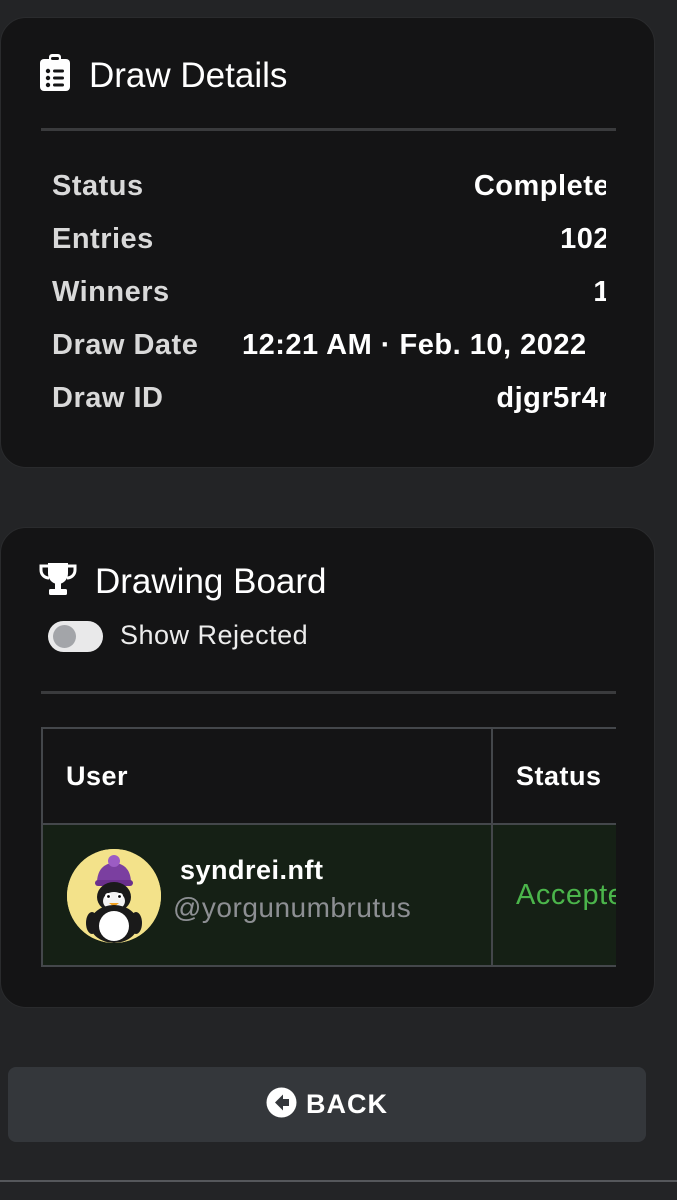 This screenshot has height=1200, width=677. I want to click on draw-details-title: Draw Details, so click(188, 75).